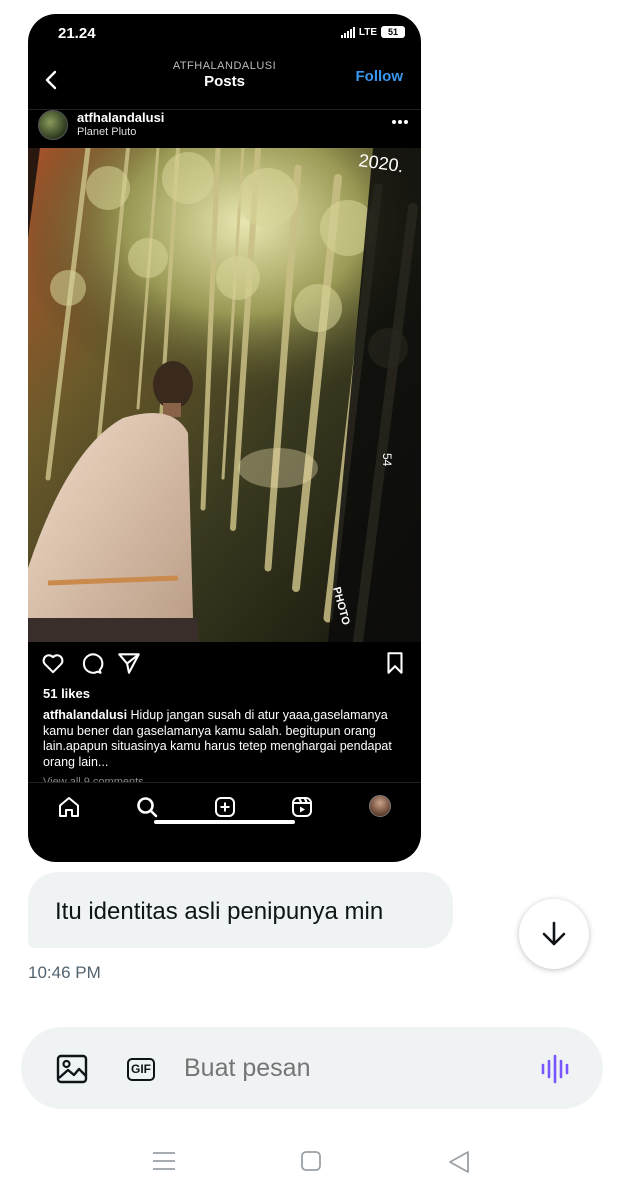  Describe the element at coordinates (395, 663) in the screenshot. I see `bookmark-icon` at that location.